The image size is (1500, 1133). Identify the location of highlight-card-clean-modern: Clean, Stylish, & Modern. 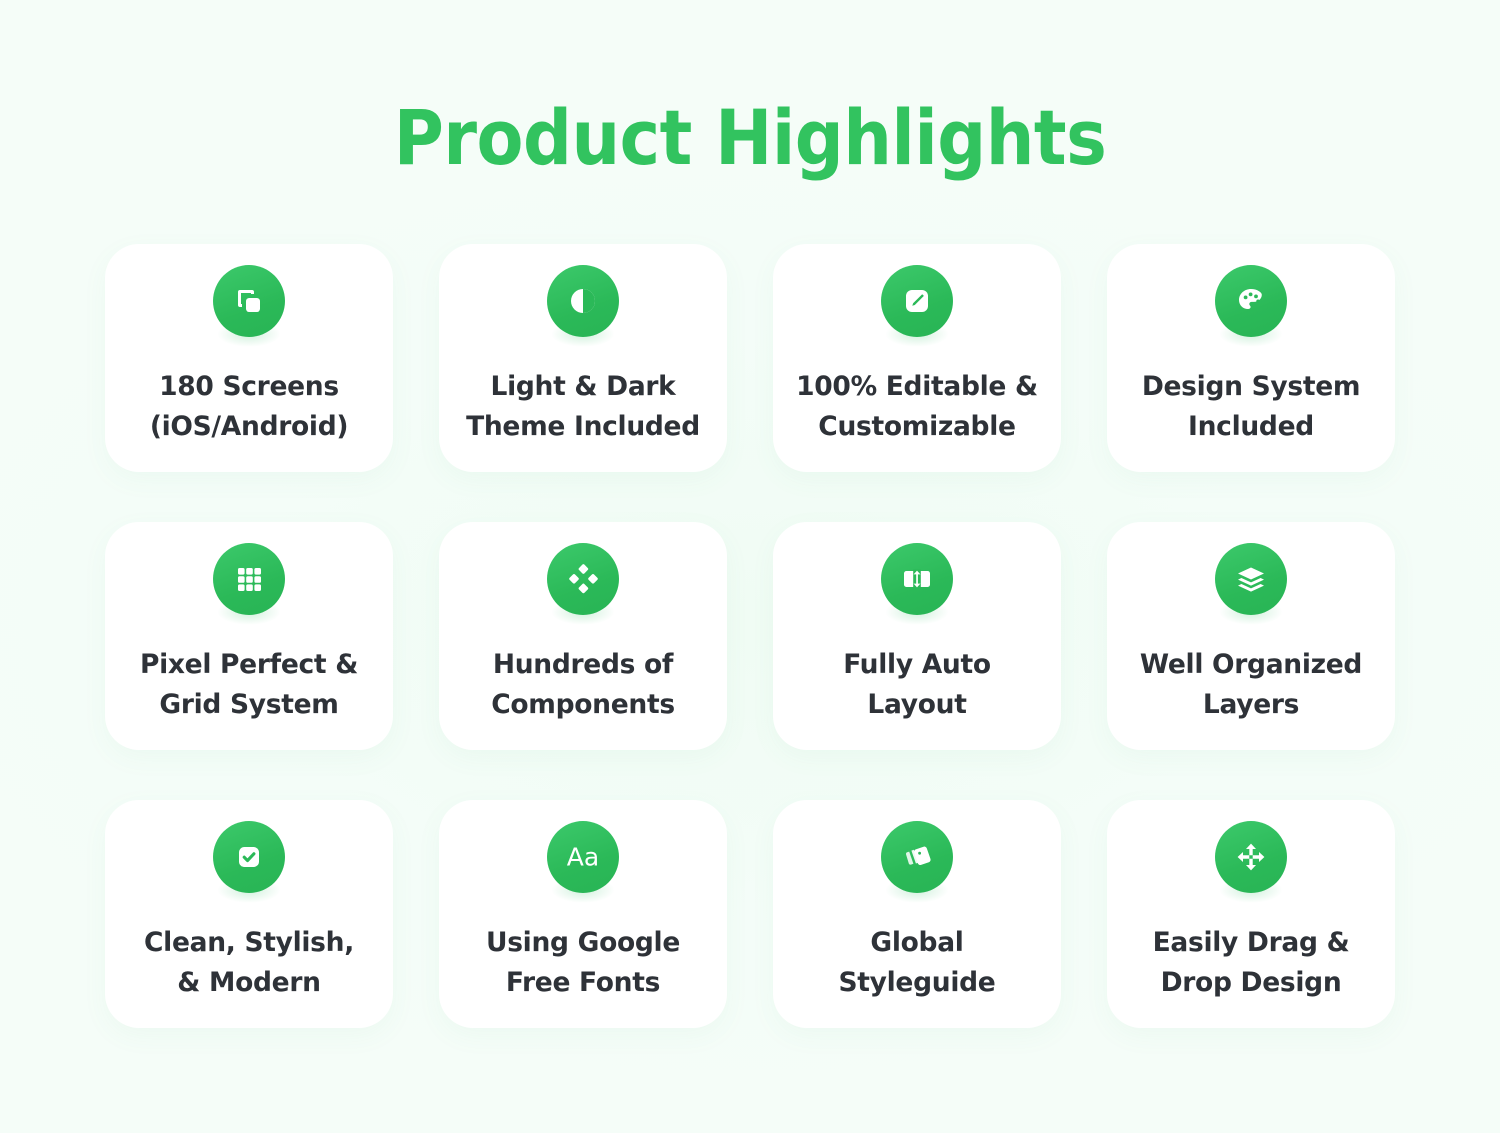
(249, 914).